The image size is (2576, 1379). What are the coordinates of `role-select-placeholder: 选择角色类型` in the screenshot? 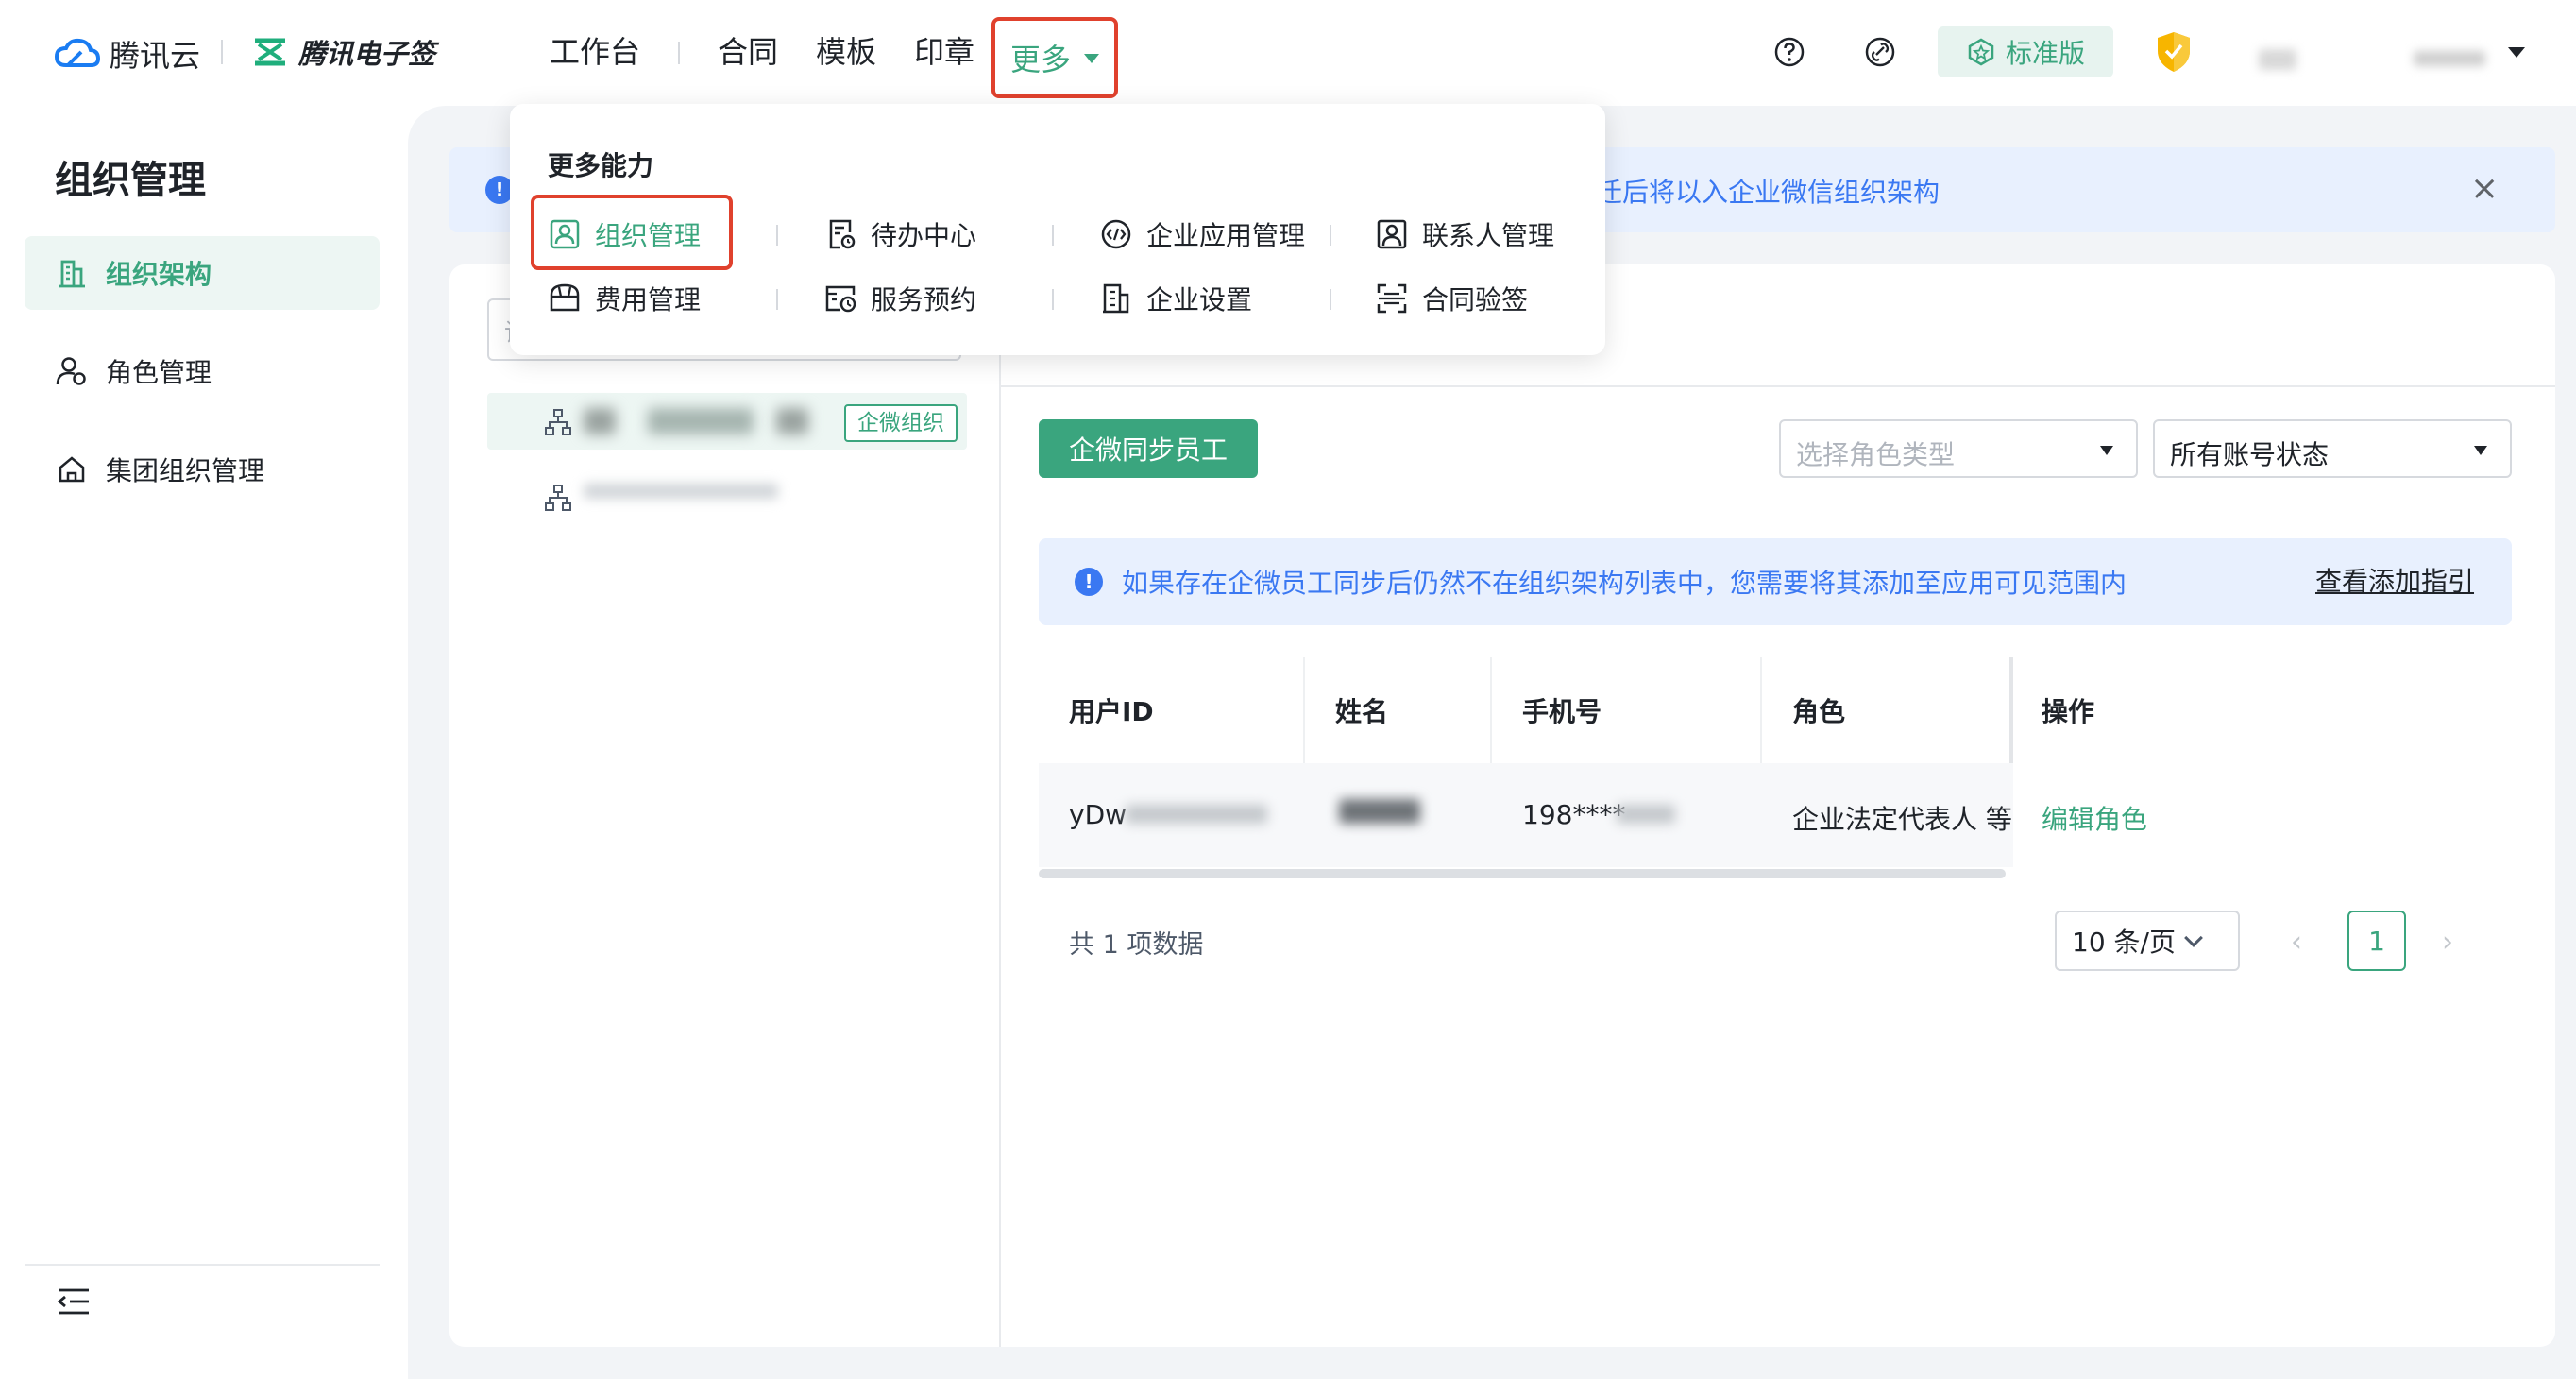 It's located at (1876, 455).